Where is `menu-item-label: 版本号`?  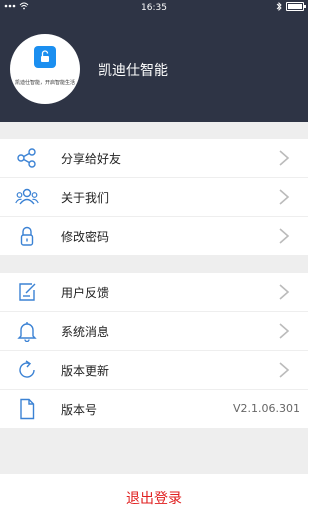 menu-item-label: 版本号 is located at coordinates (79, 410).